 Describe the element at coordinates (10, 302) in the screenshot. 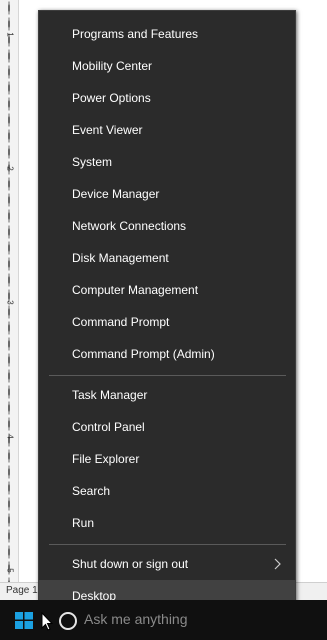

I see `ruler-number: 3` at that location.